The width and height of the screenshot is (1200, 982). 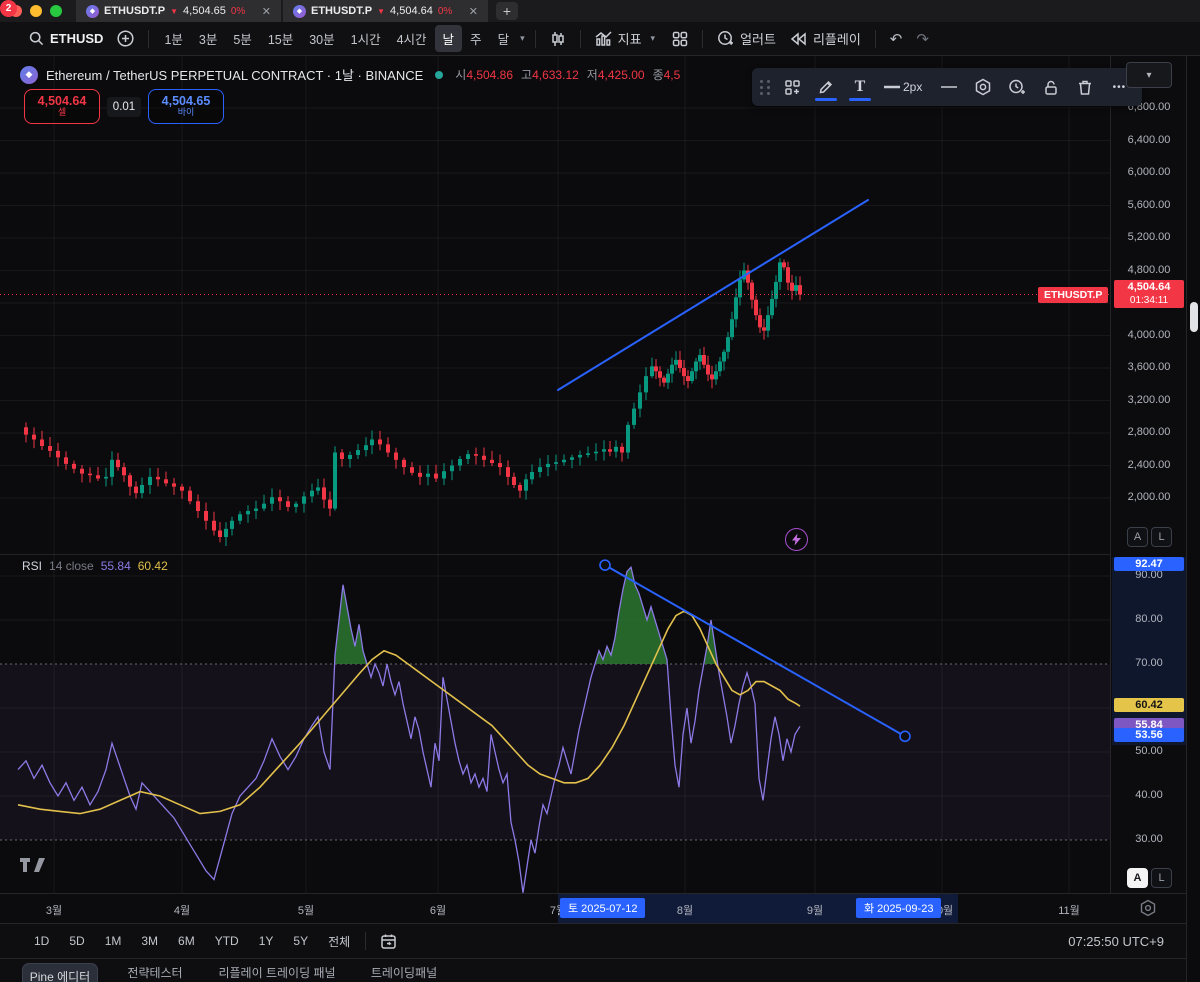 I want to click on price-tick: 2,400.00, so click(x=1149, y=464).